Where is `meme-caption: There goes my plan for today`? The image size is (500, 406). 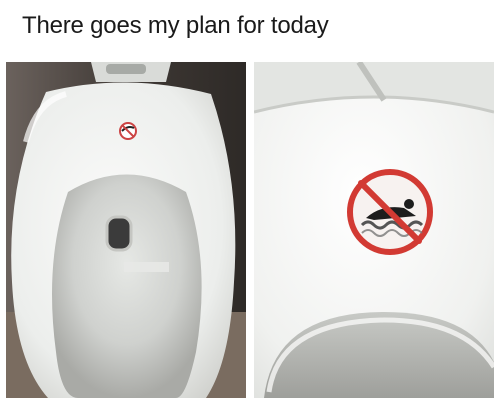 meme-caption: There goes my plan for today is located at coordinates (175, 25).